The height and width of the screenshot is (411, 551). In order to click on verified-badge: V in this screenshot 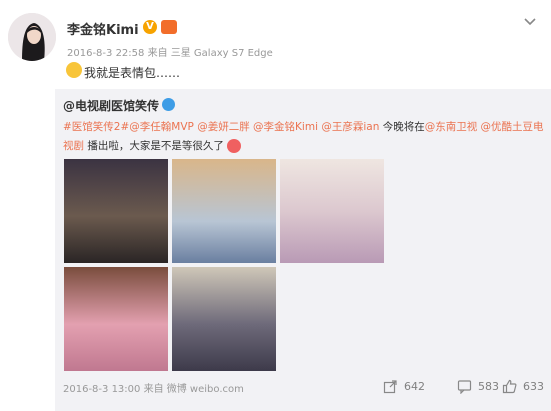, I will do `click(150, 27)`.